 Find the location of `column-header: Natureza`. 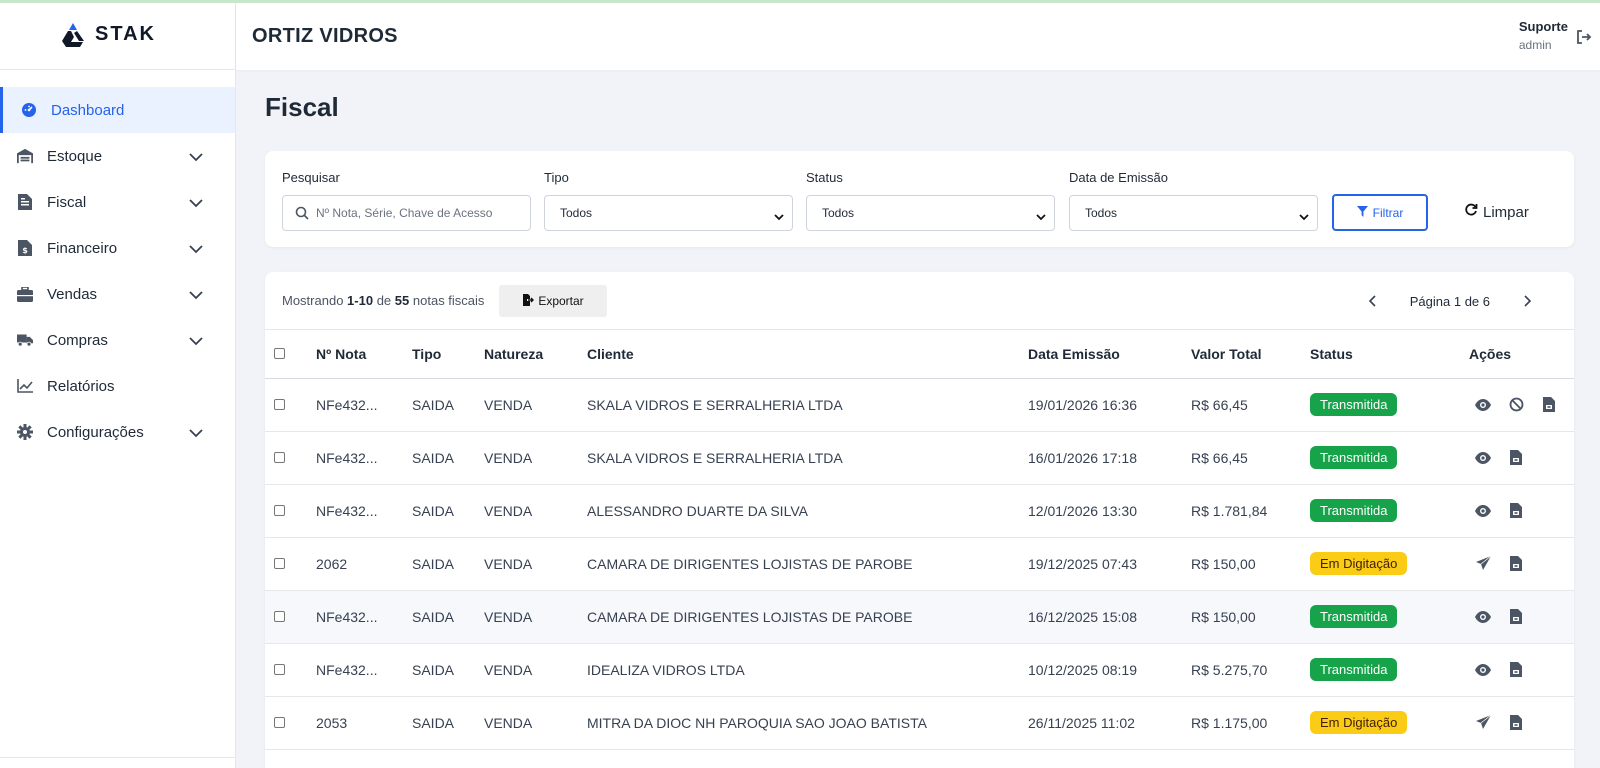

column-header: Natureza is located at coordinates (535, 354).